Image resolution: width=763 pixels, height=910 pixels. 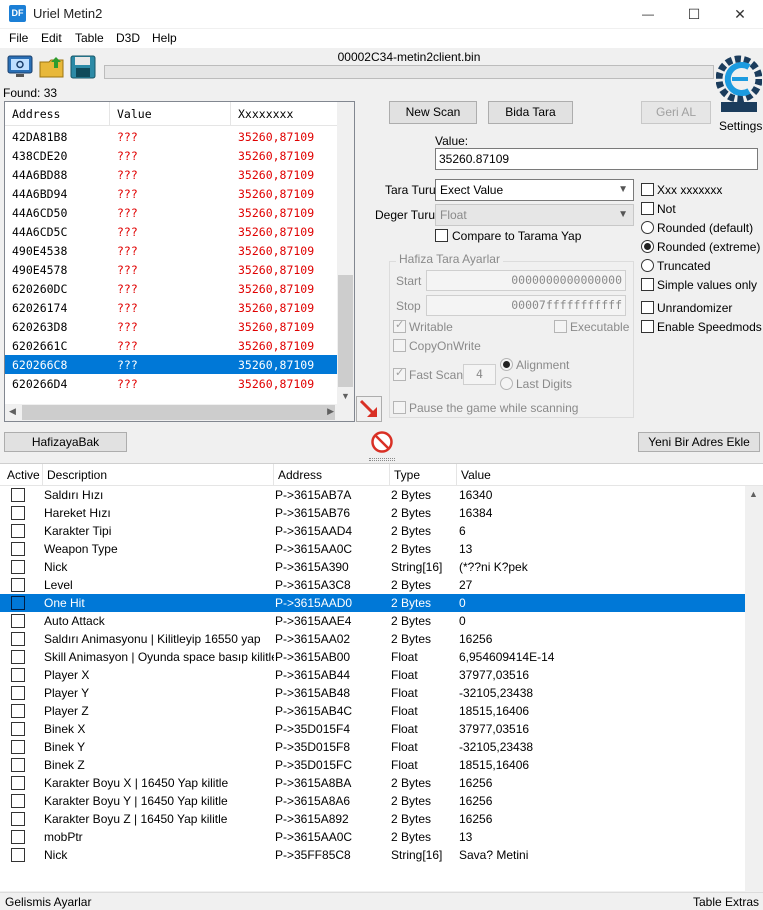 What do you see at coordinates (52, 67) in the screenshot?
I see `open-file-button` at bounding box center [52, 67].